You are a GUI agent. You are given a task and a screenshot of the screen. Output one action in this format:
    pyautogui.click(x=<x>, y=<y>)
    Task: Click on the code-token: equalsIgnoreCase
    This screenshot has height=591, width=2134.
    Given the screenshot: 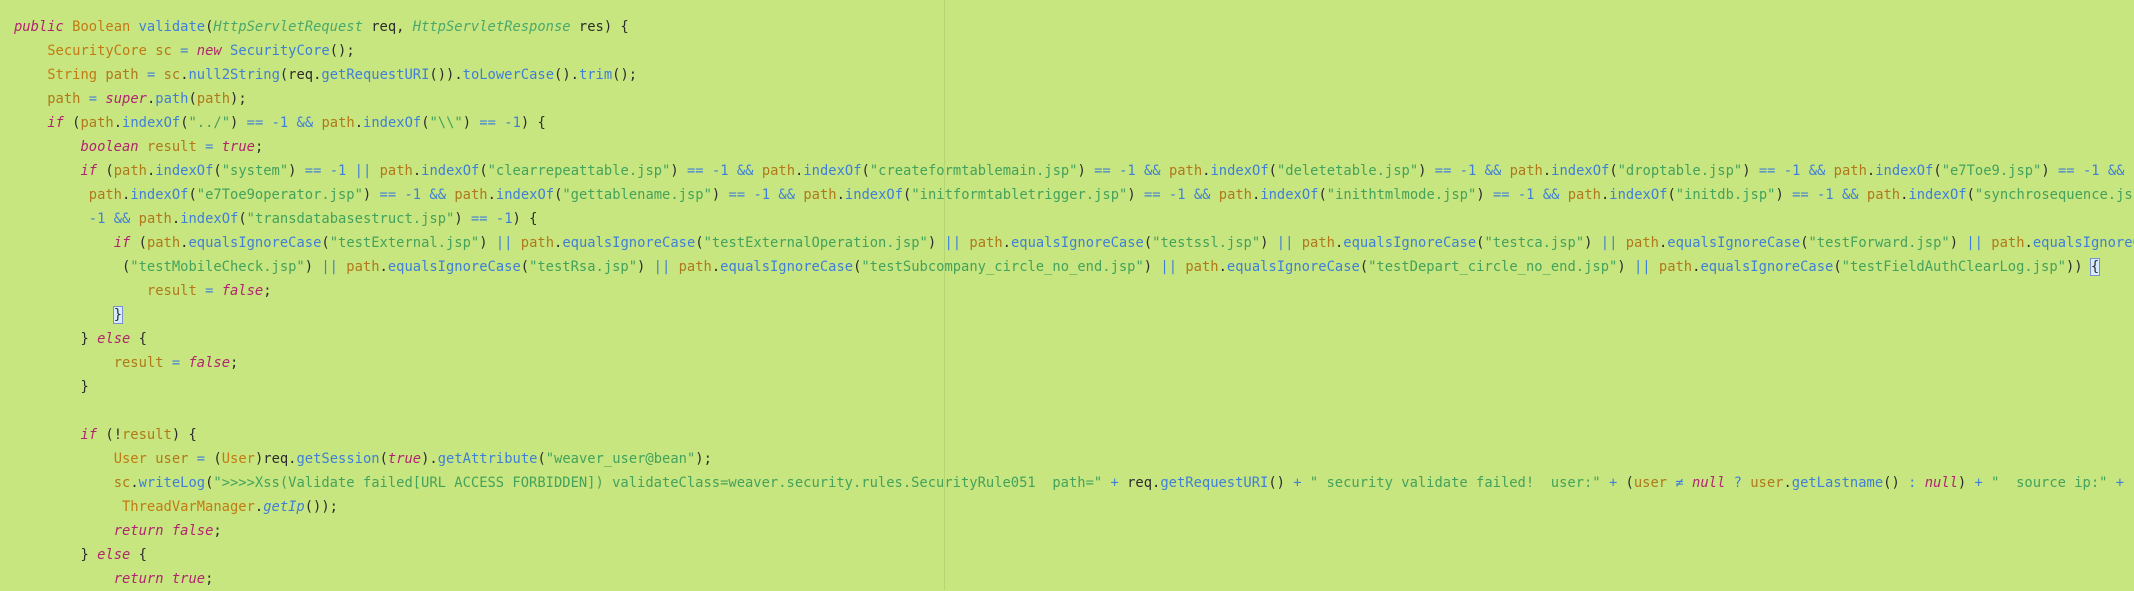 What is the action you would take?
    pyautogui.click(x=1410, y=243)
    